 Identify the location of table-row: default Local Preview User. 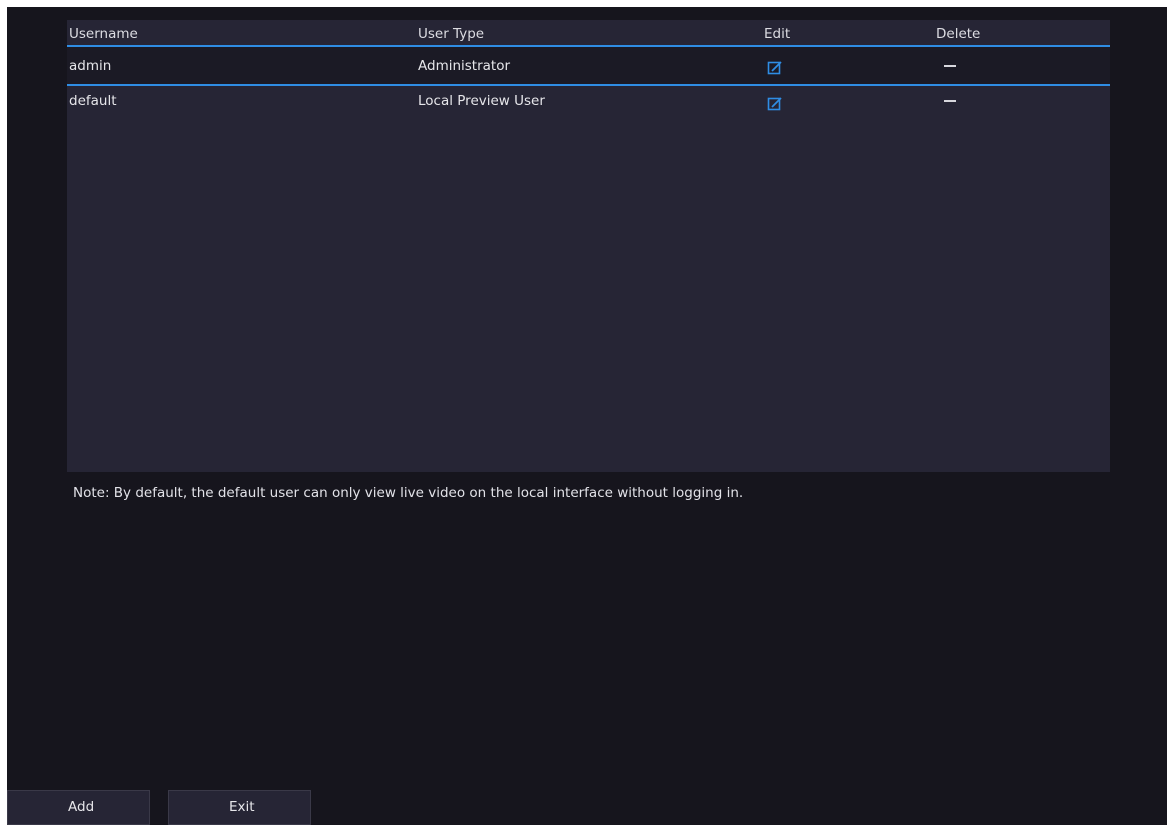
(588, 105).